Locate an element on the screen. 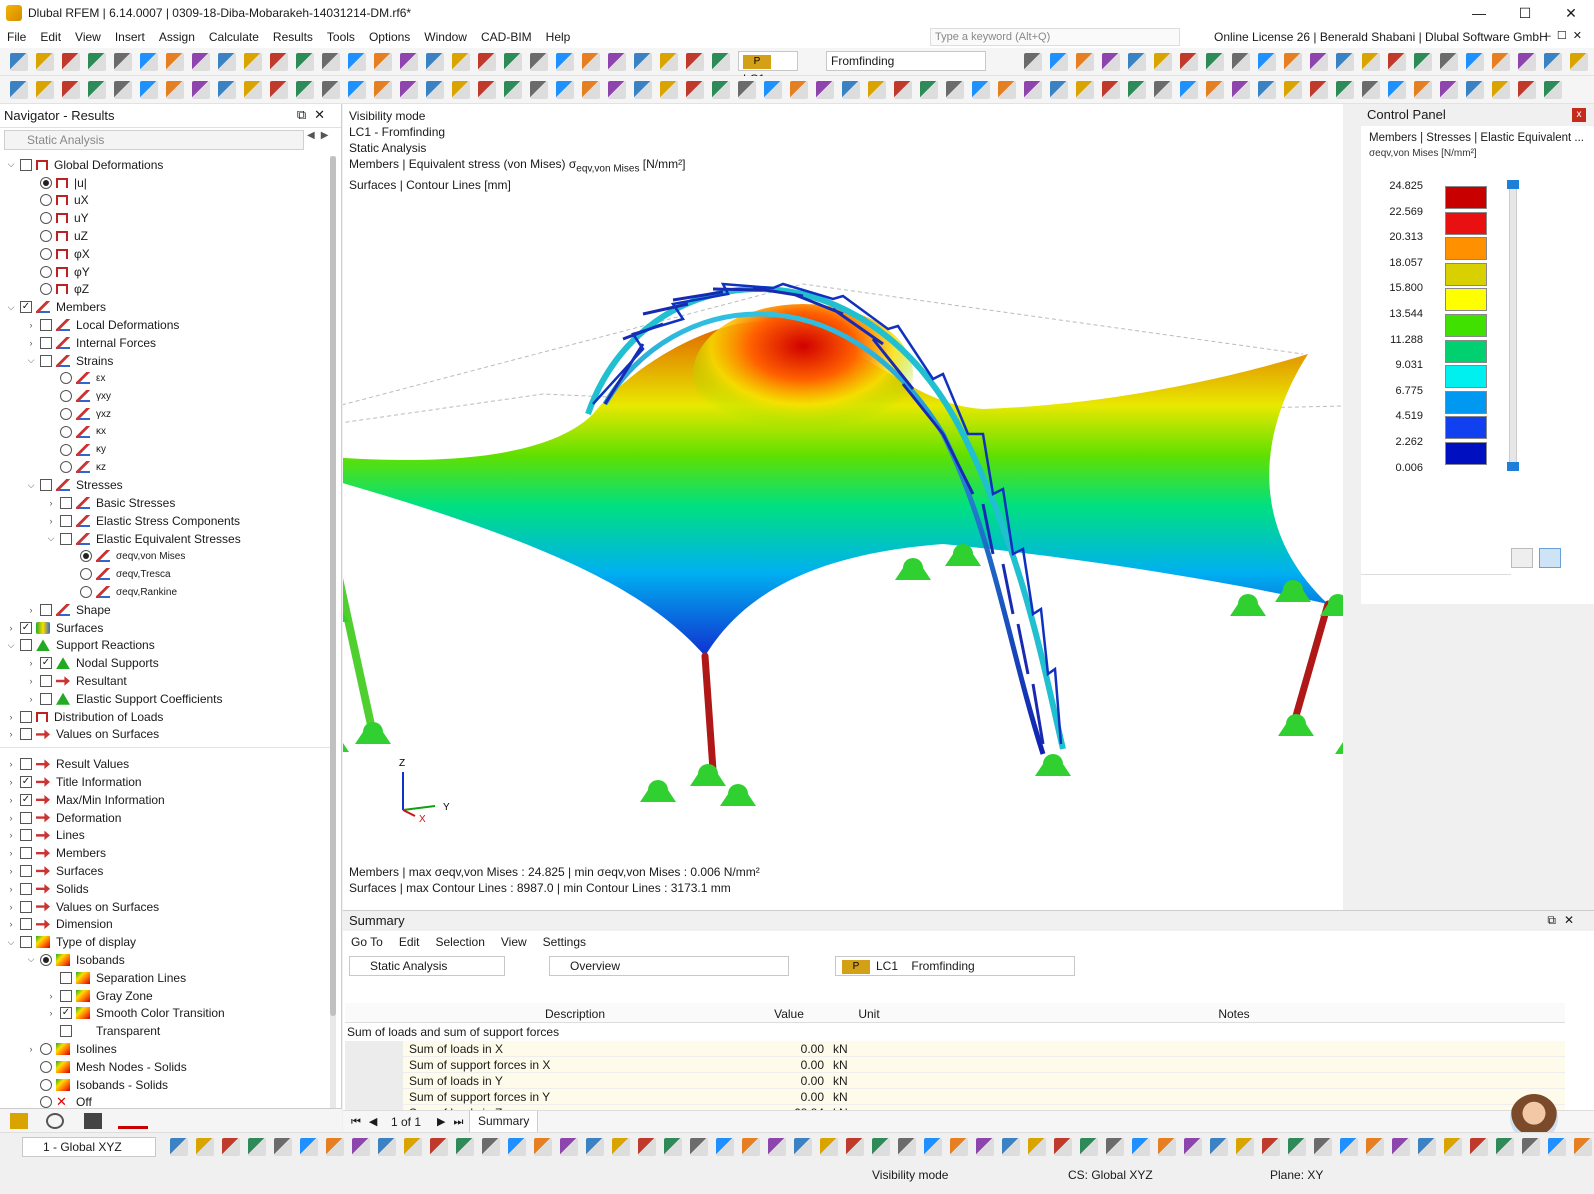  tree-item: › ✓ Max/Min Information is located at coordinates (165, 800).